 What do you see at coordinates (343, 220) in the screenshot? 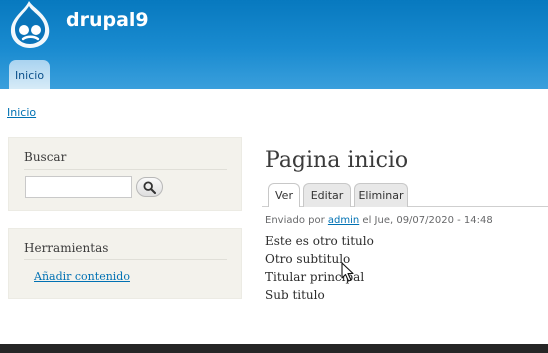
I see `author-link: admin` at bounding box center [343, 220].